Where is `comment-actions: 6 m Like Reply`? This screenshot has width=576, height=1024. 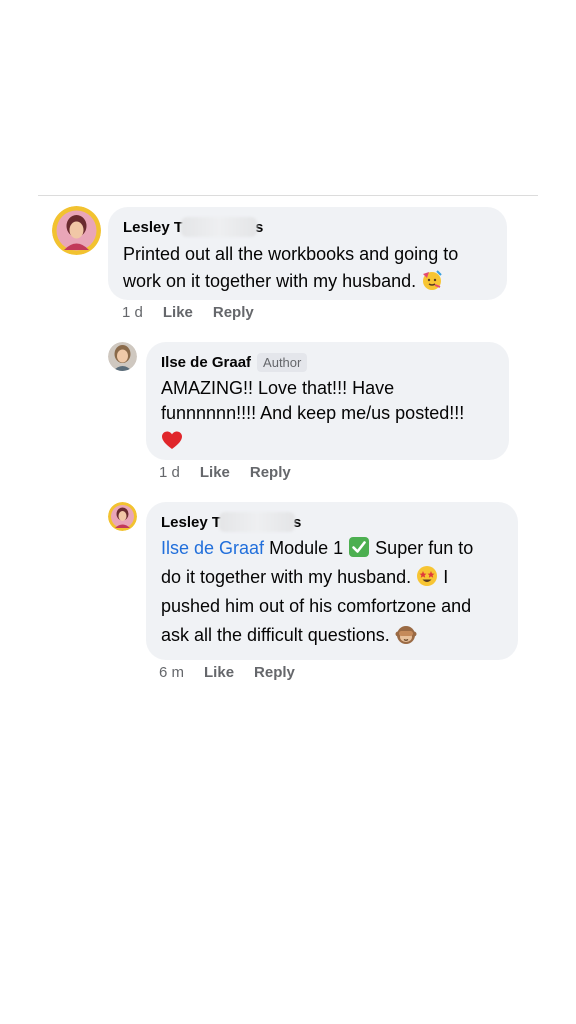
comment-actions: 6 m Like Reply is located at coordinates (227, 672).